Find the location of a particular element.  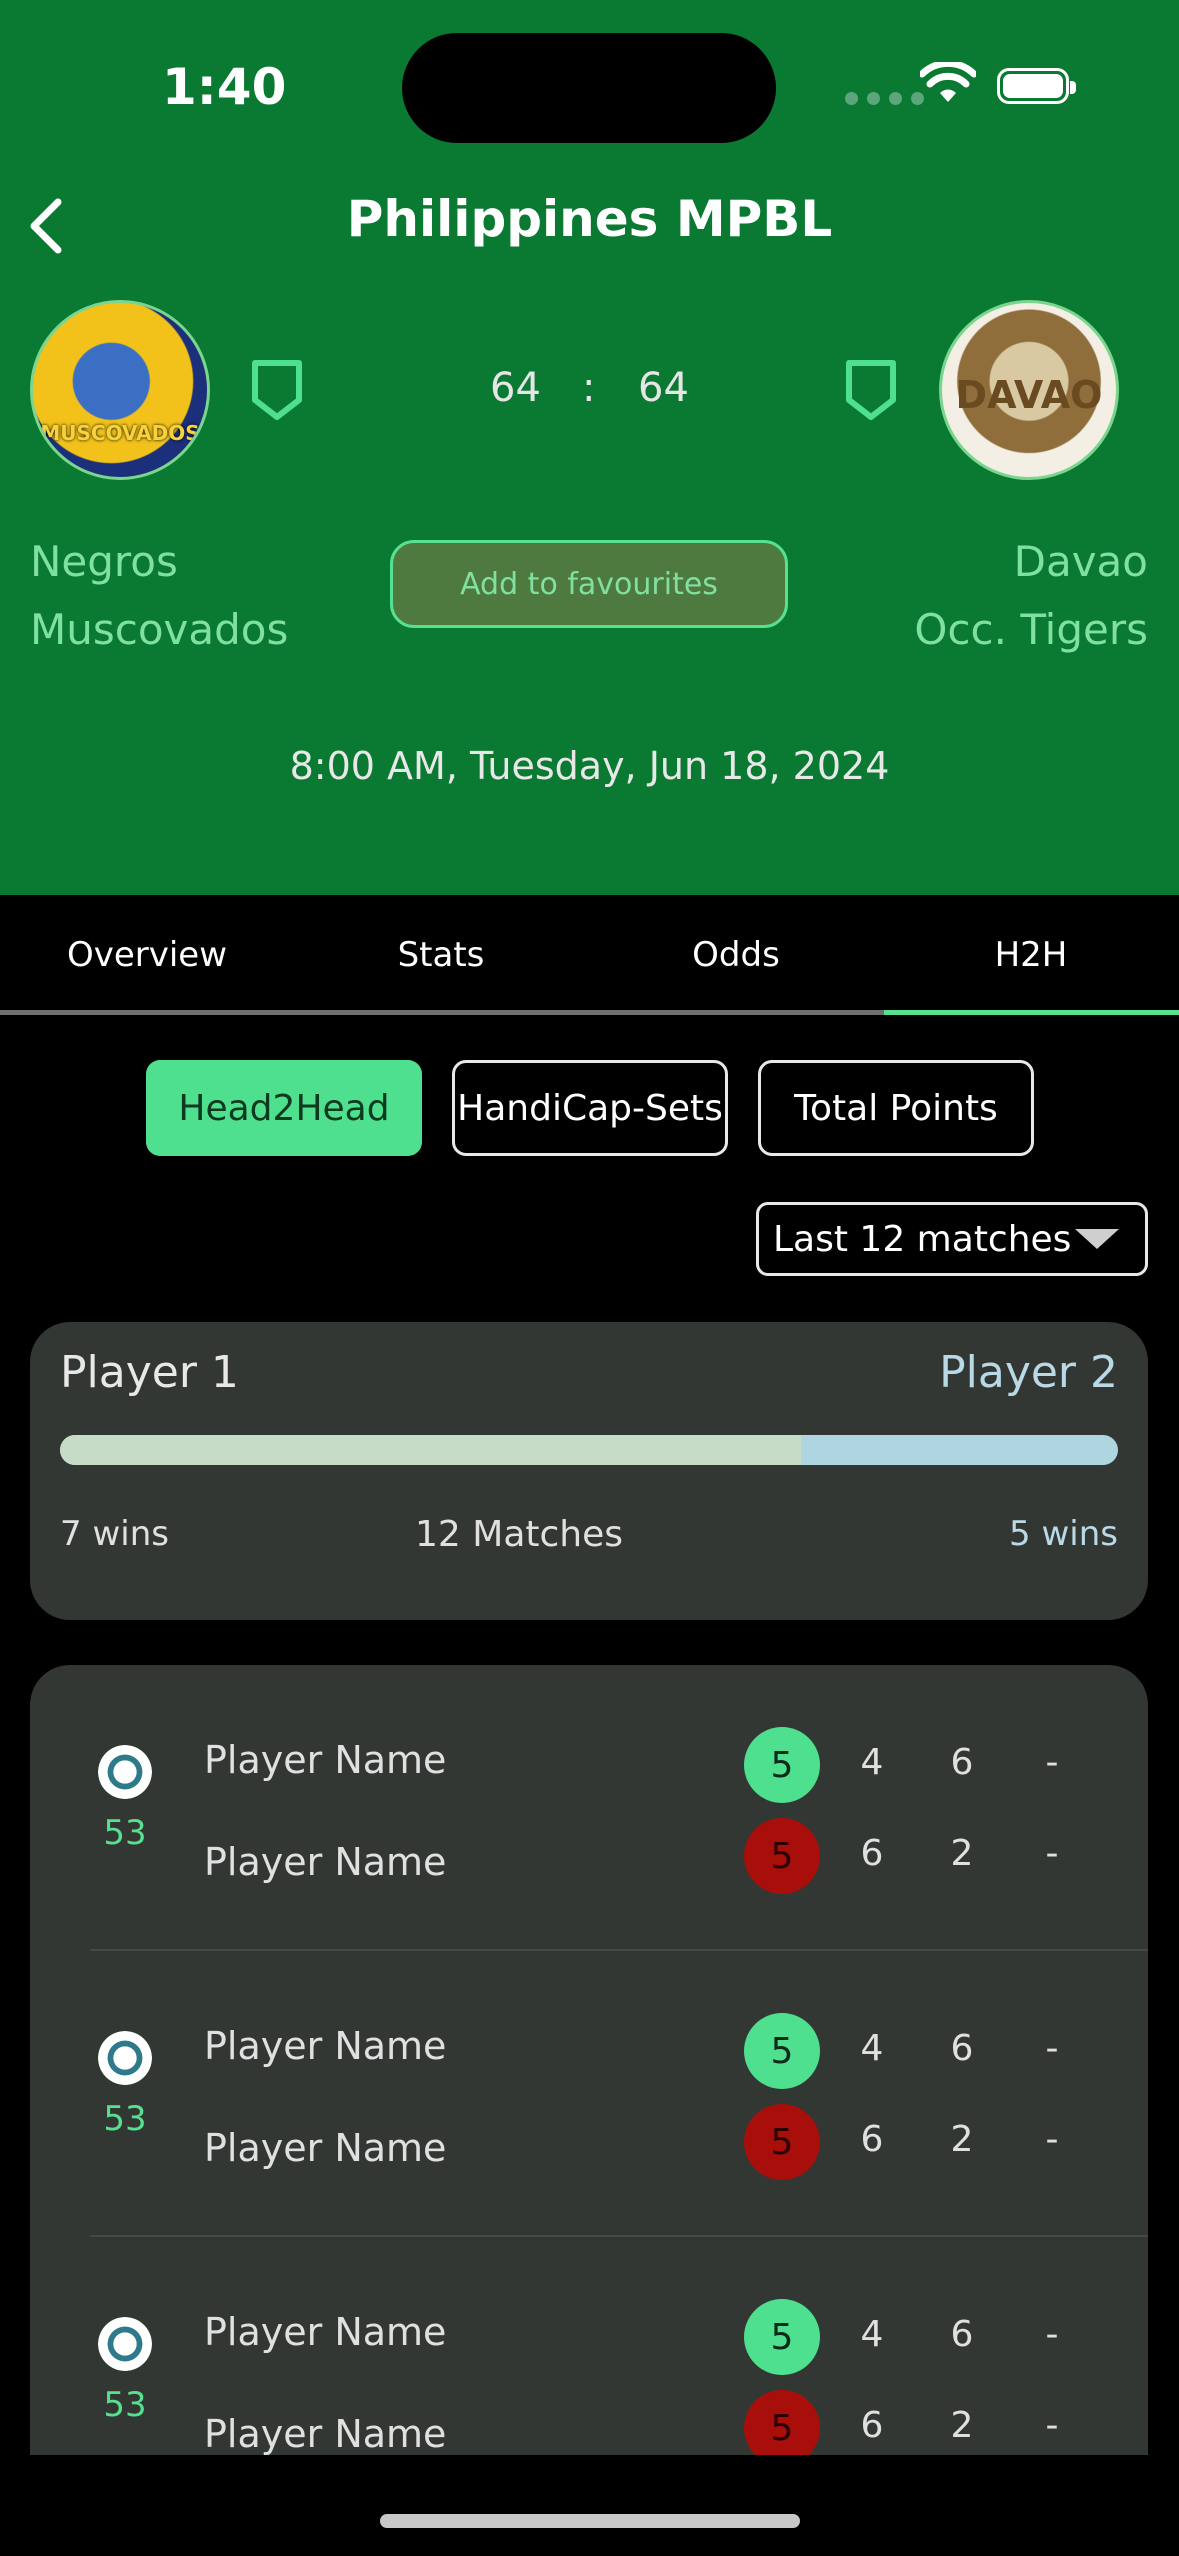

home-shield-icon is located at coordinates (277, 390).